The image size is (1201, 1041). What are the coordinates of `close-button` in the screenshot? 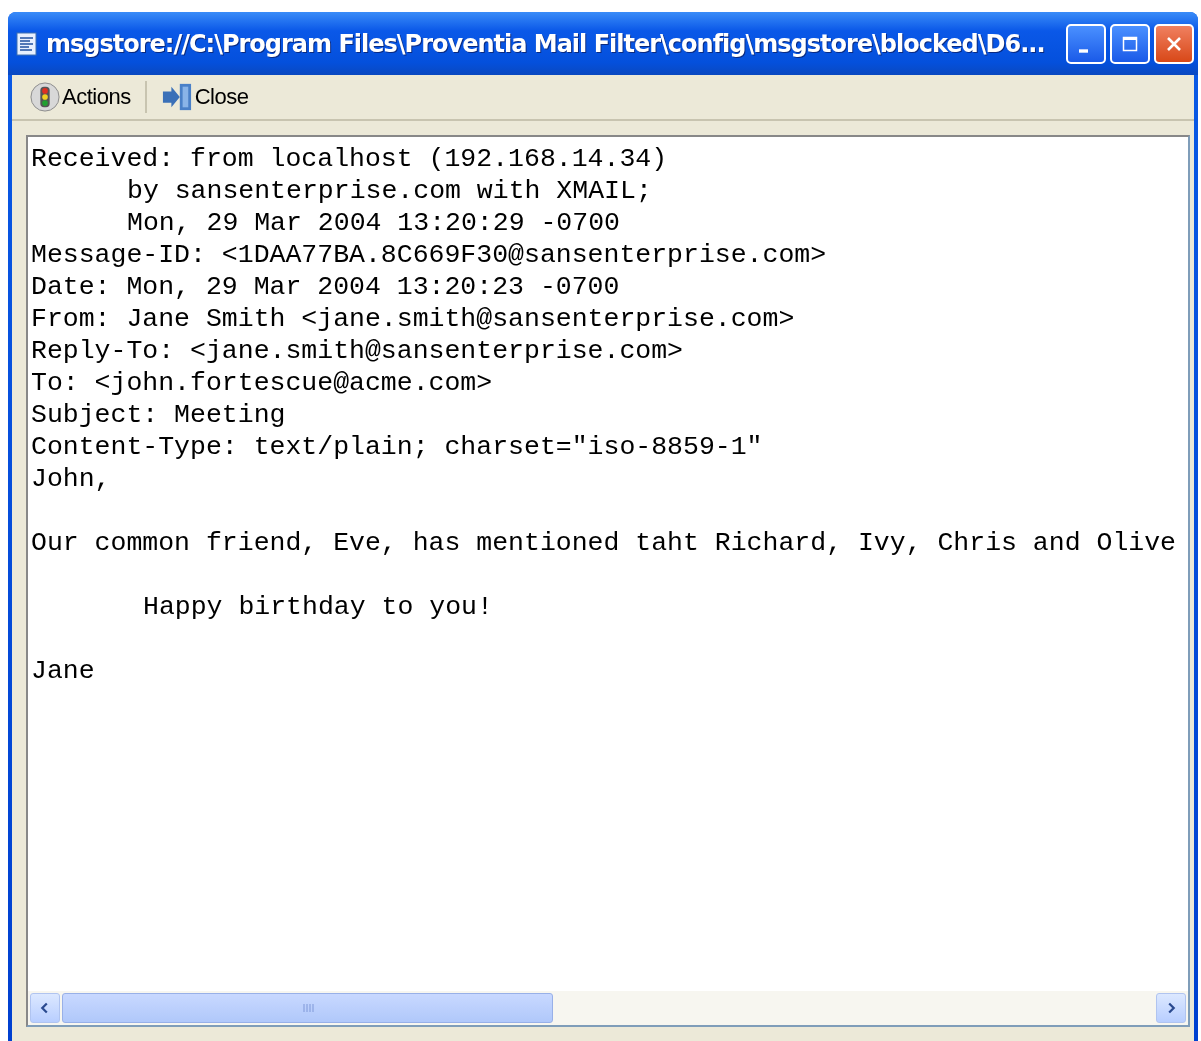 It's located at (1174, 43).